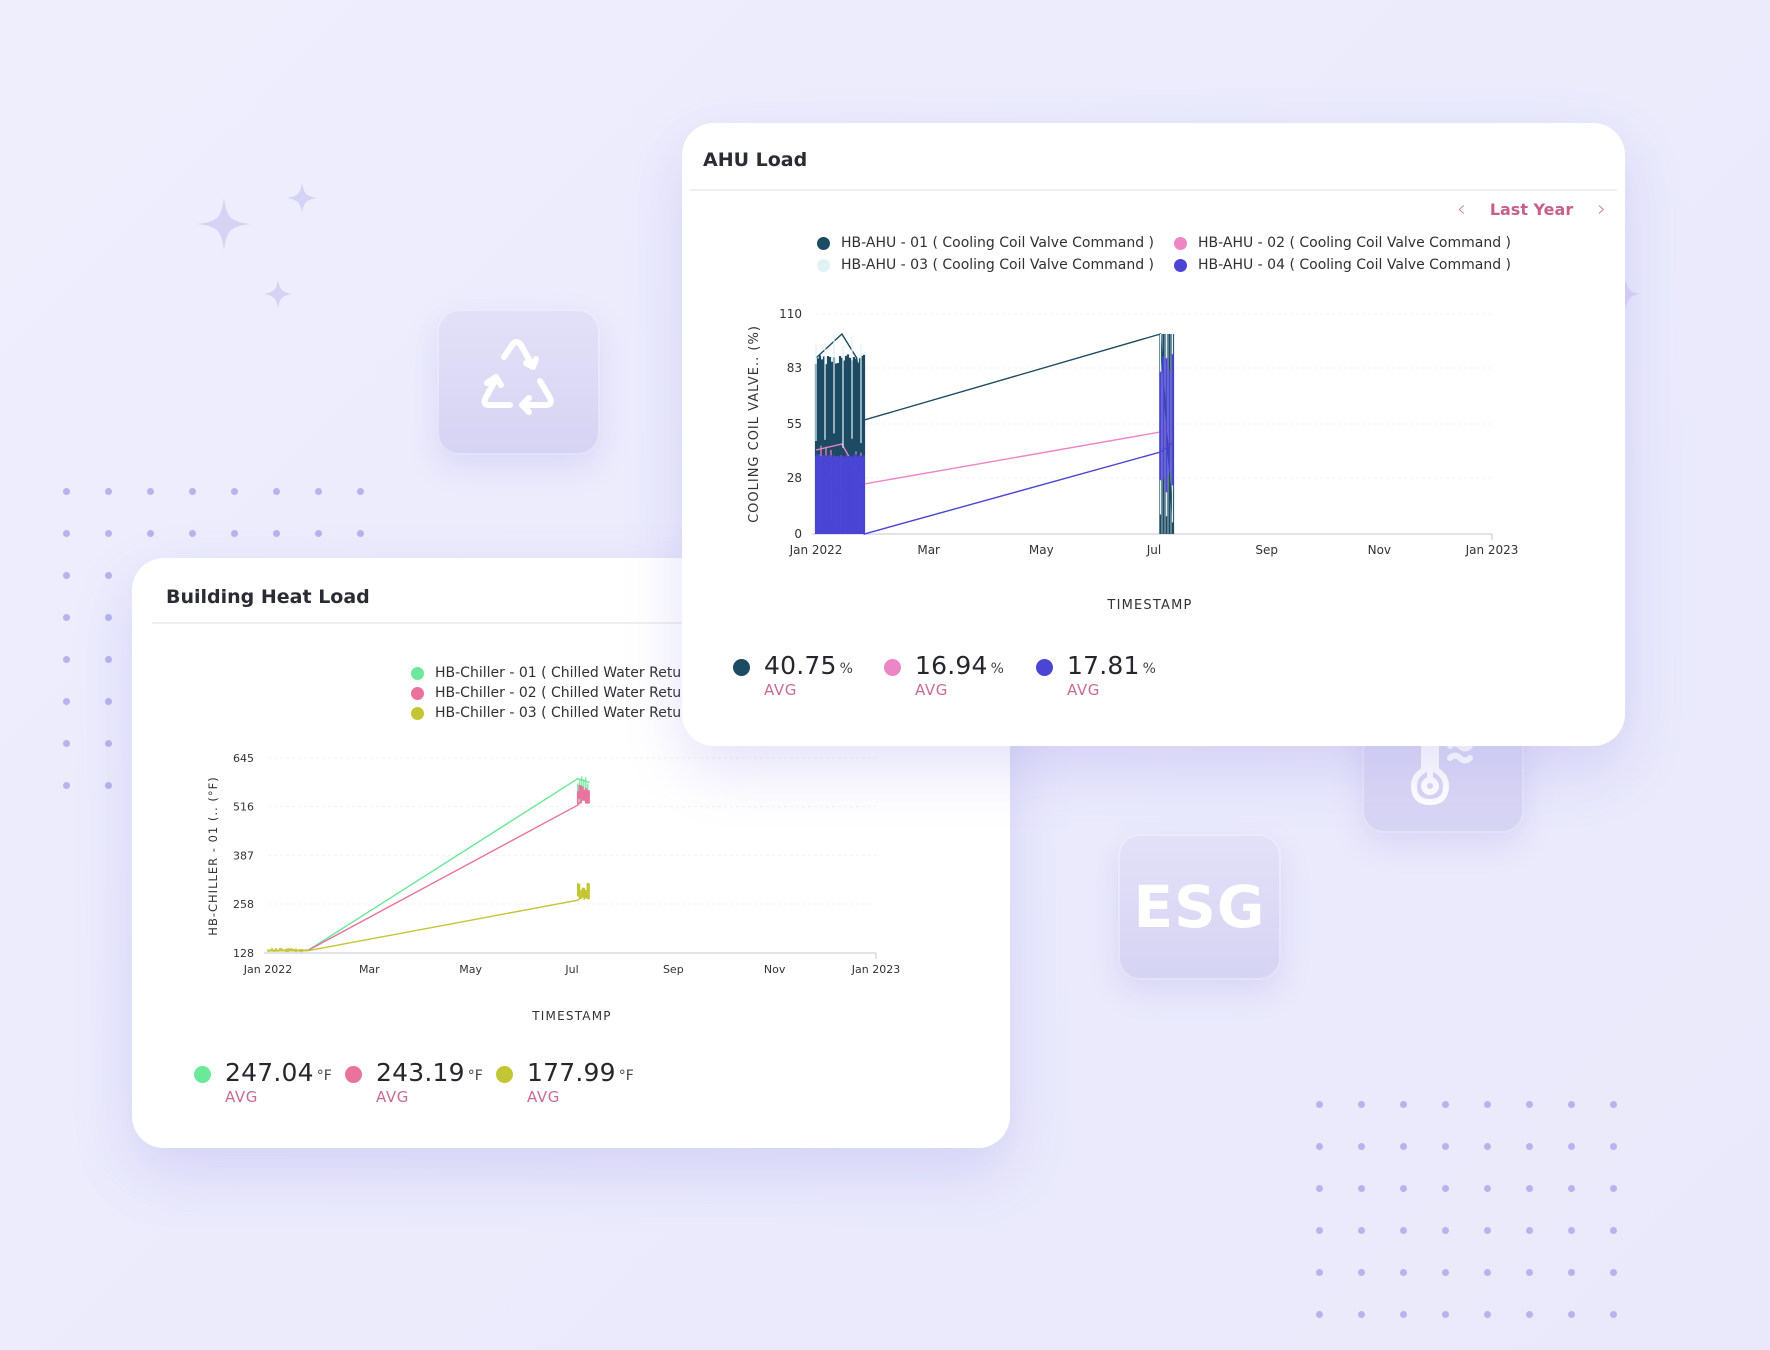 The height and width of the screenshot is (1350, 1770). What do you see at coordinates (790, 314) in the screenshot?
I see `y-tick-label: 110` at bounding box center [790, 314].